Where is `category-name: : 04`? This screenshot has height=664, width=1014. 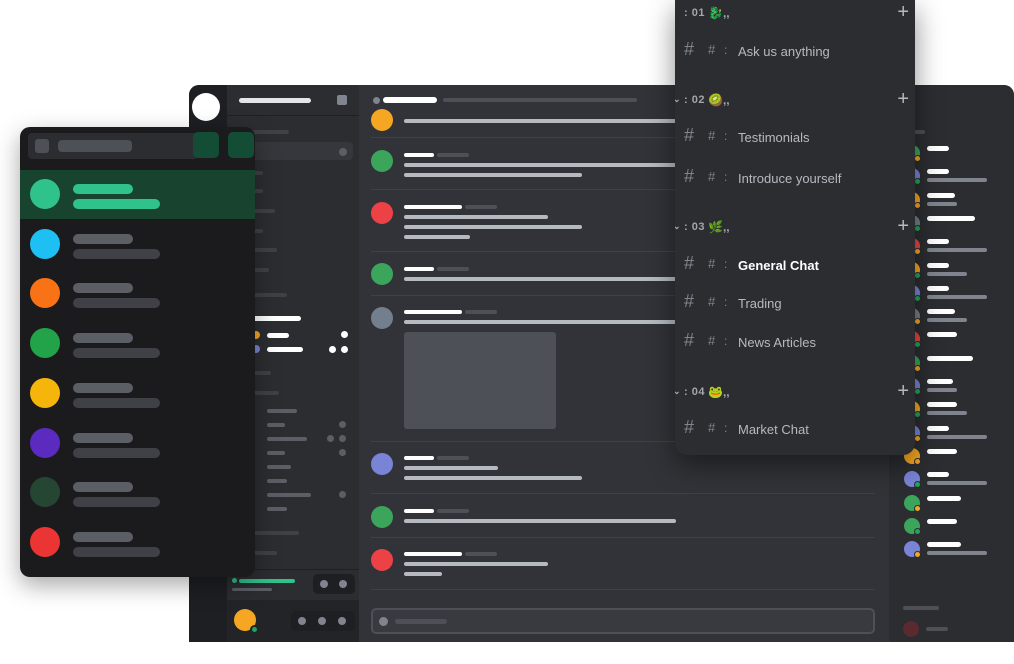 category-name: : 04 is located at coordinates (694, 392).